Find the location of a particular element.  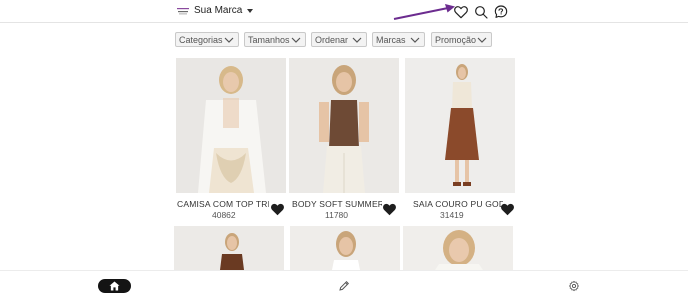

filter-marcas: Marcas is located at coordinates (398, 39).